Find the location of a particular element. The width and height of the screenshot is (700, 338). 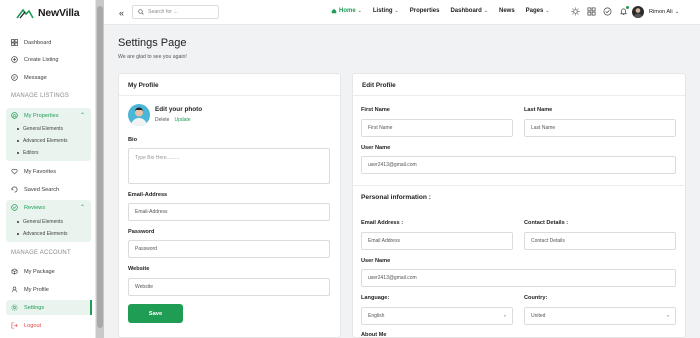

password-field: Password is located at coordinates (229, 249).